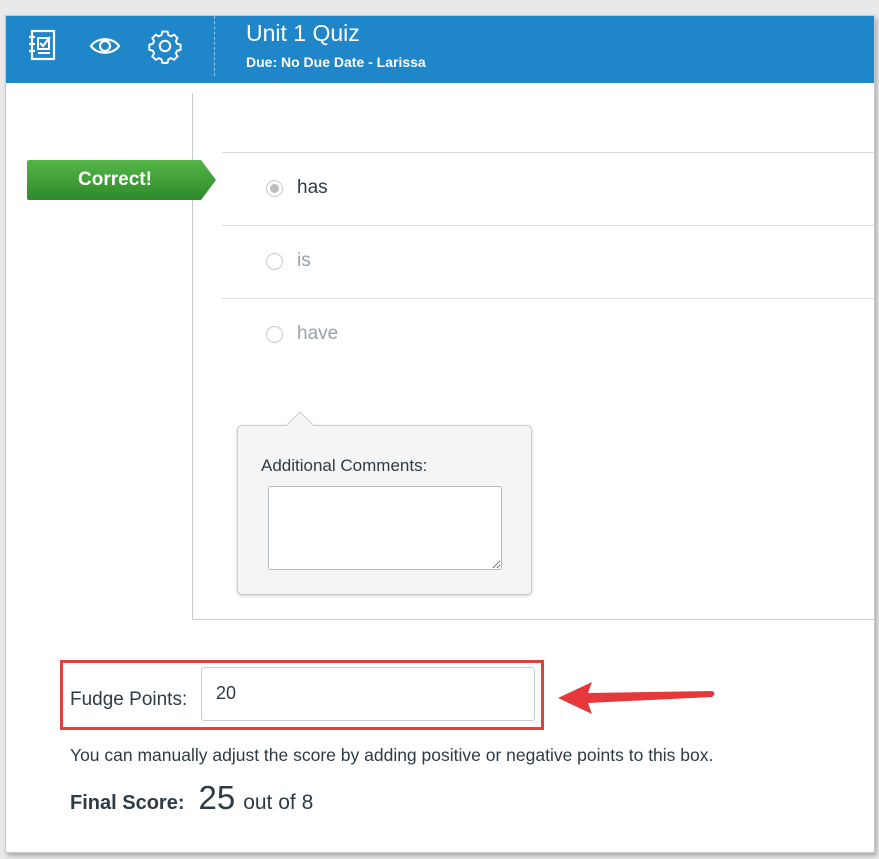 This screenshot has height=859, width=879. I want to click on popover-pointer, so click(300, 419).